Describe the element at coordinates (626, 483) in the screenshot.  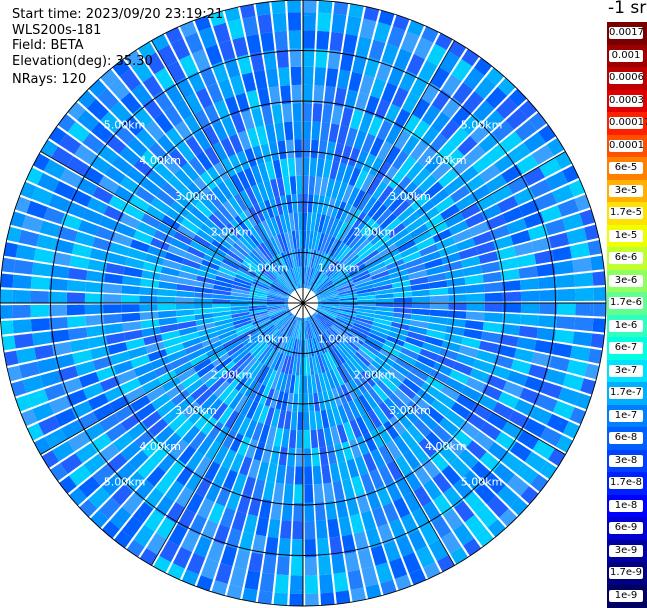
I see `colorbar-tick-label: 1.7e-8` at that location.